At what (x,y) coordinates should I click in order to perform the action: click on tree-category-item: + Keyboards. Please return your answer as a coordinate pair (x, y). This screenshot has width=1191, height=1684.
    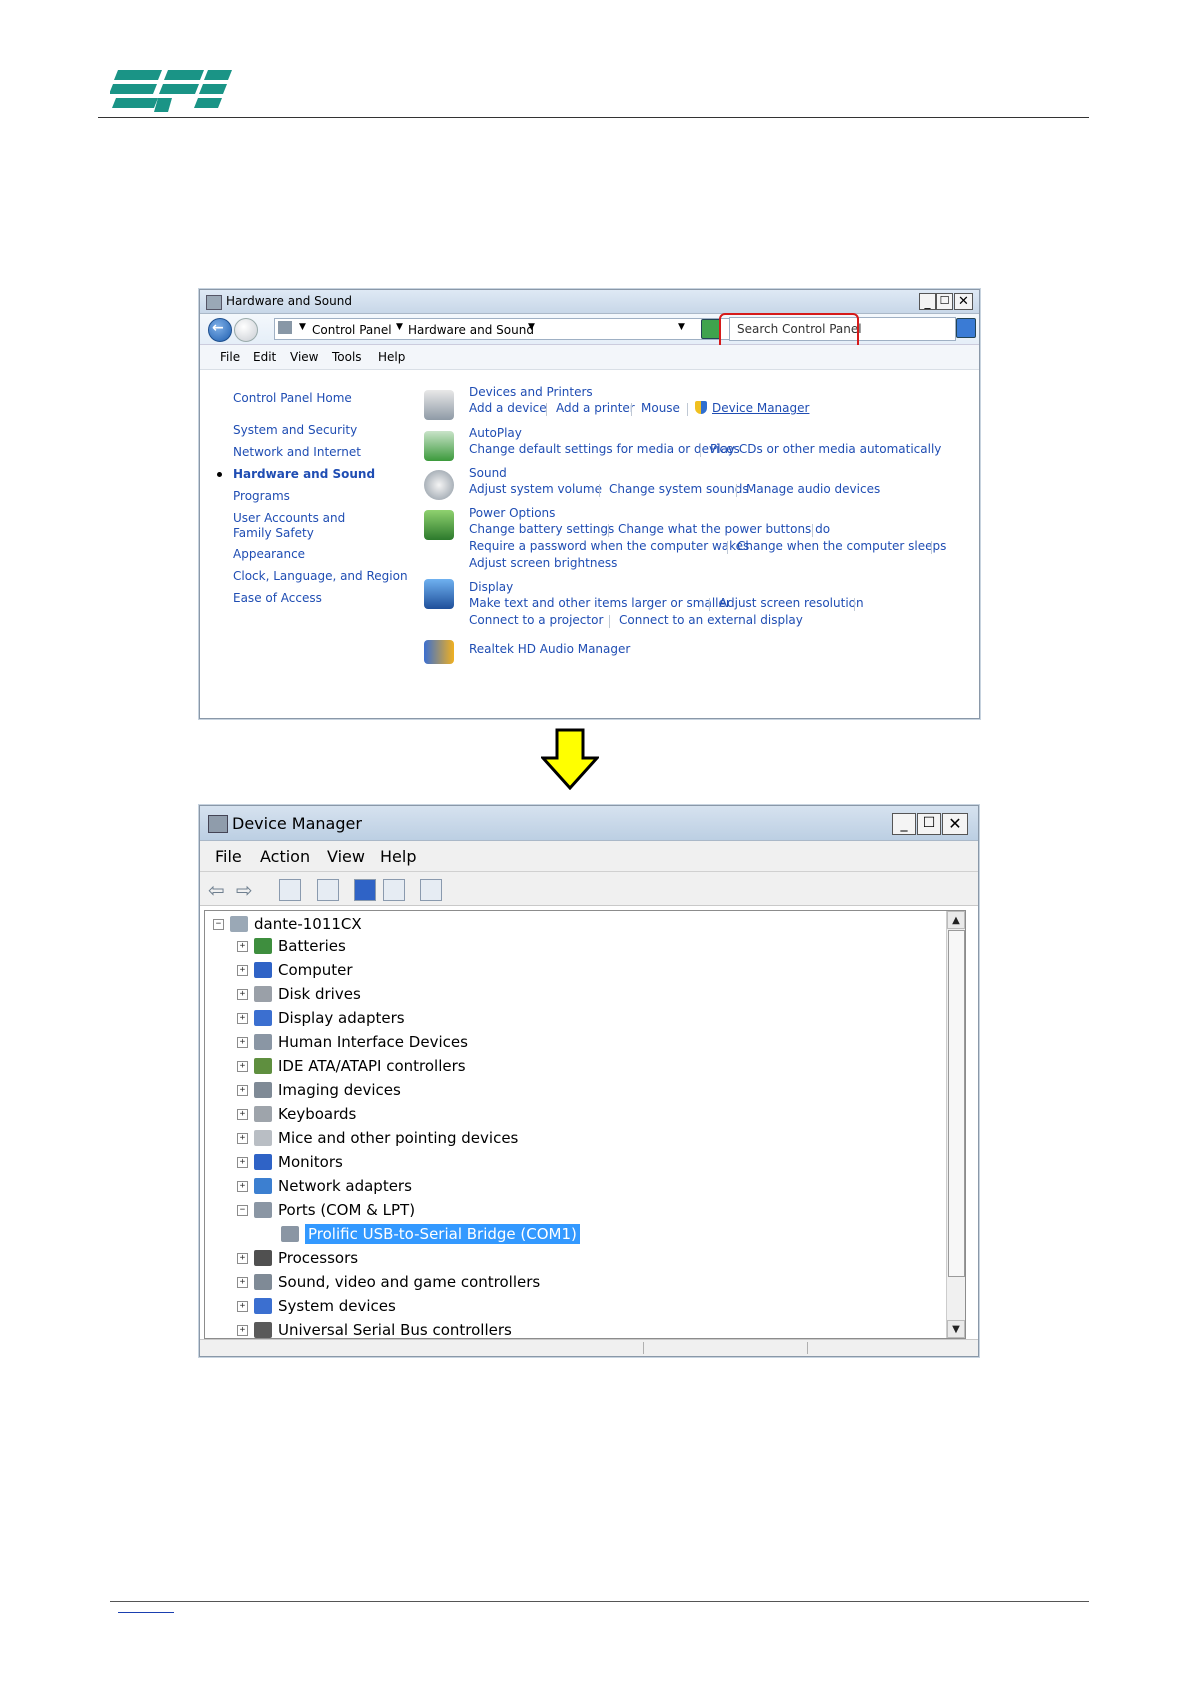
    Looking at the image, I should click on (296, 1114).